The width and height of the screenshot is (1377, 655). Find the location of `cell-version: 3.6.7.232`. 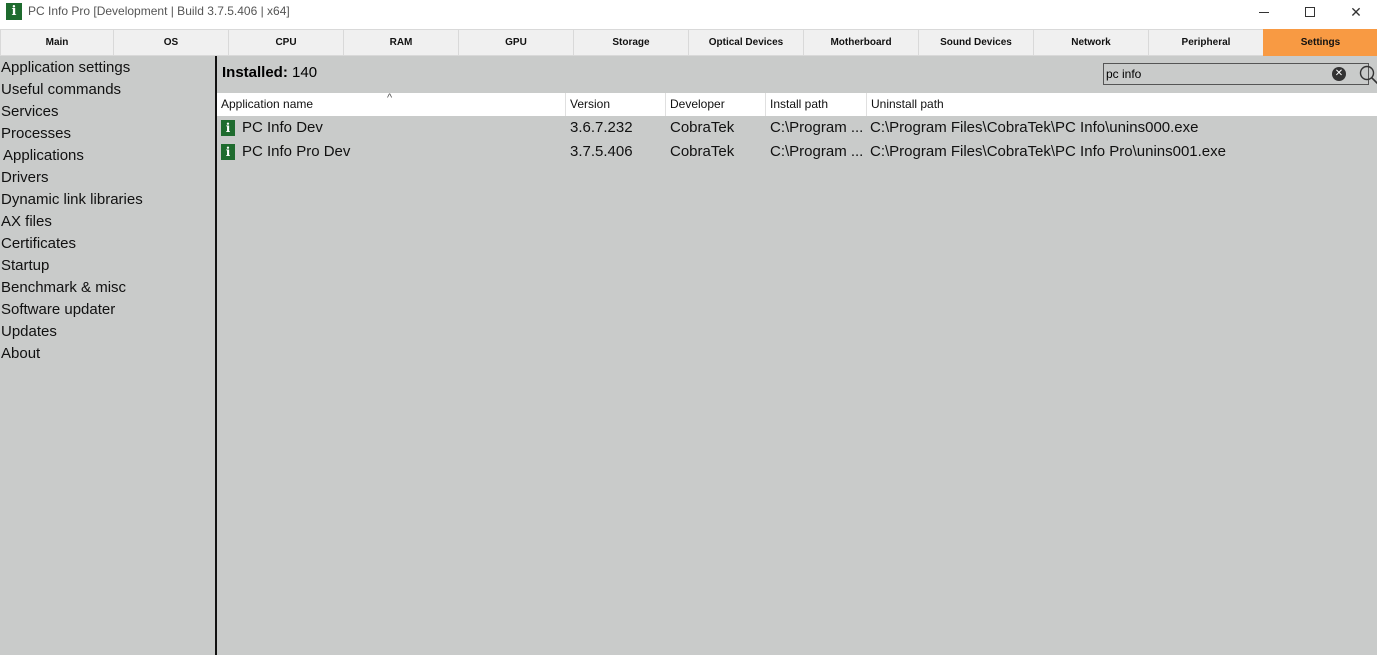

cell-version: 3.6.7.232 is located at coordinates (601, 127).